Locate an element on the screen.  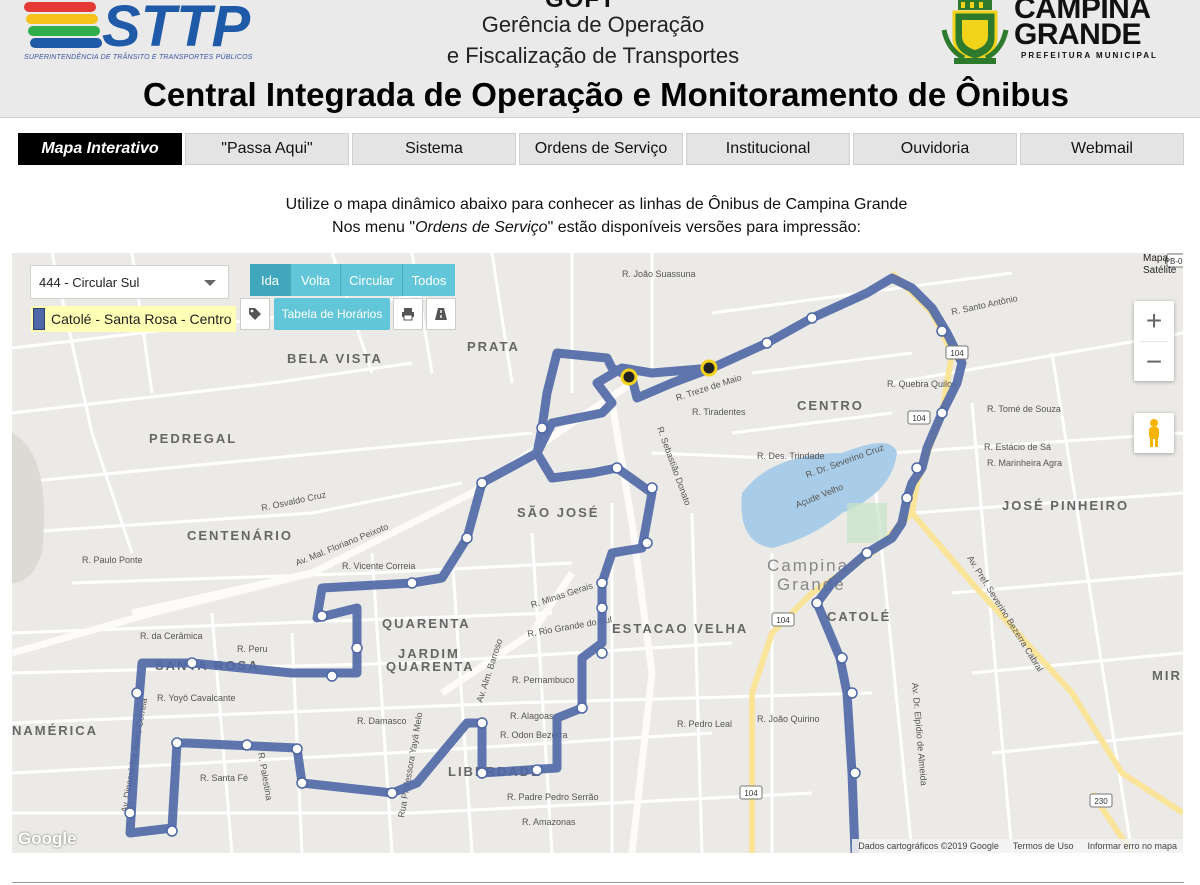
map-type-satelite: Satélite is located at coordinates (1159, 271).